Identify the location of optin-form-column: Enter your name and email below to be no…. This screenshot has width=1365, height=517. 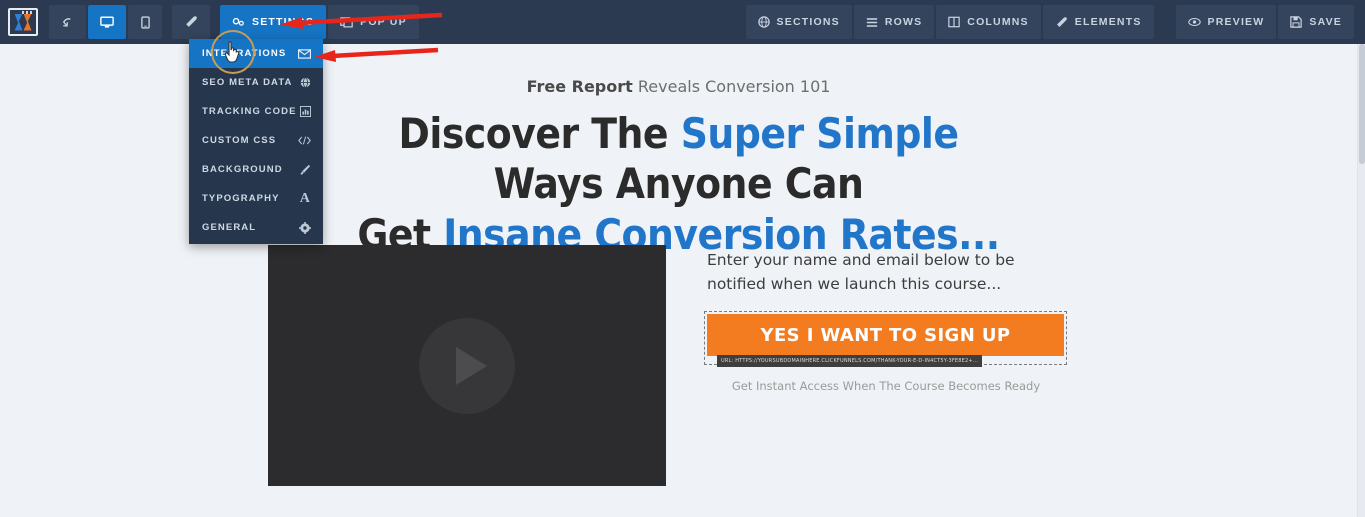
(885, 321).